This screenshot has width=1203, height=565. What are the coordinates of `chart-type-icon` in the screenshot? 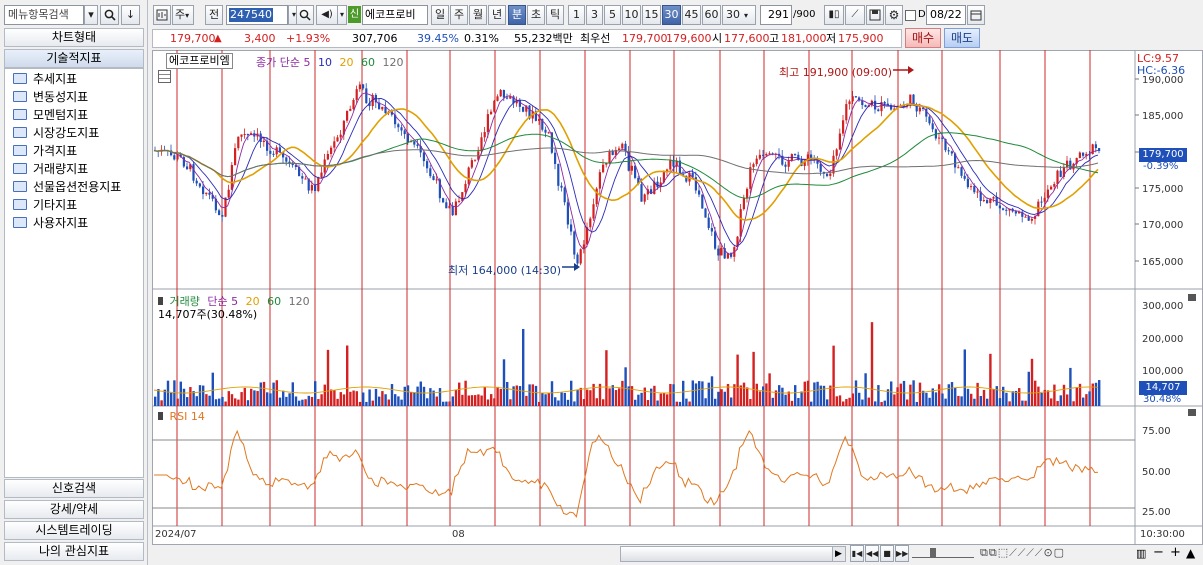 It's located at (162, 15).